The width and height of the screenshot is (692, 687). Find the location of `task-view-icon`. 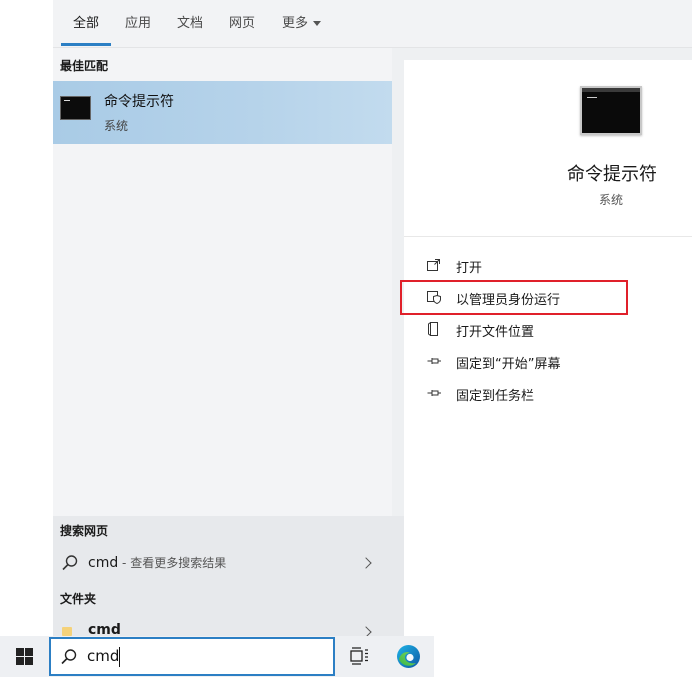

task-view-icon is located at coordinates (360, 656).